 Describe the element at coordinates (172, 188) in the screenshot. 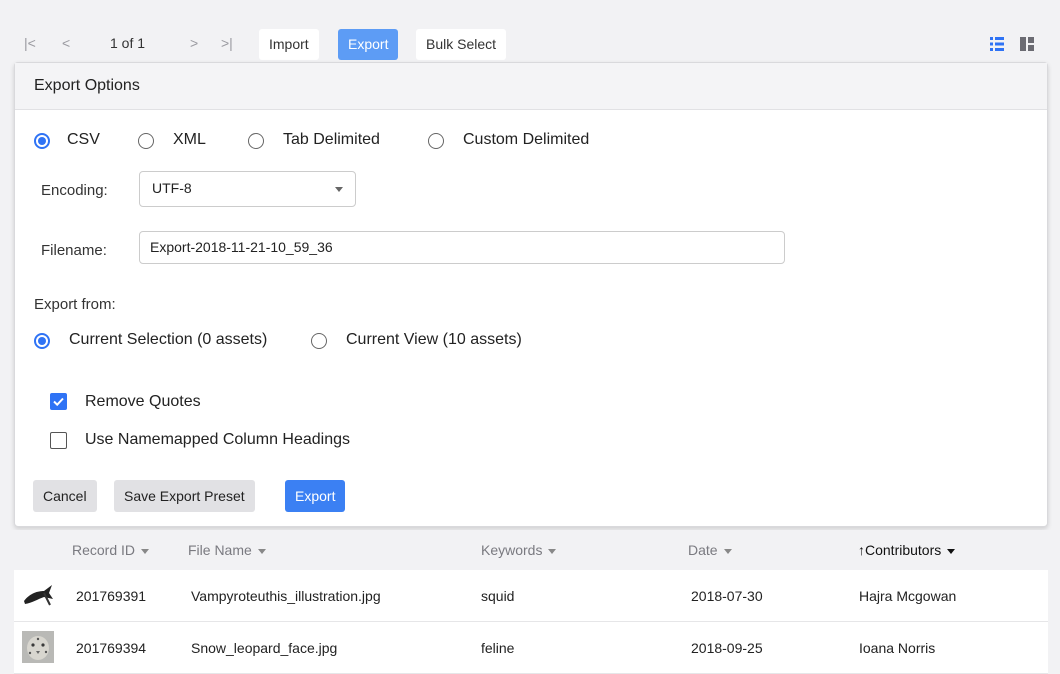

I see `encoding-value: UTF-8` at that location.